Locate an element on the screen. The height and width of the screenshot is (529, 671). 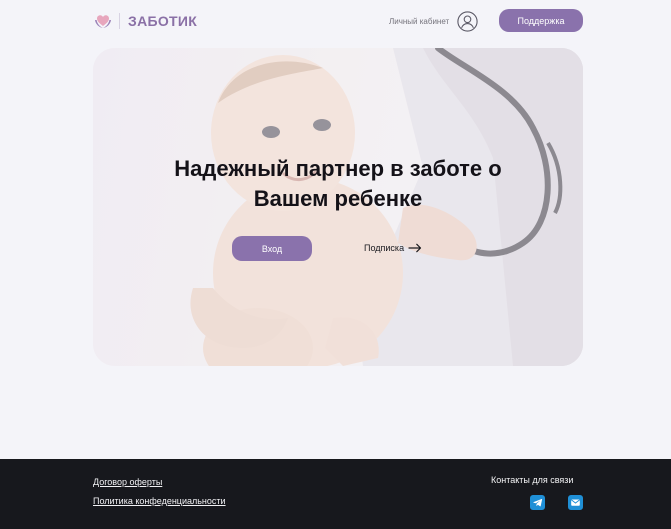
hero-title-line-2: Вашем ребенке is located at coordinates (338, 198).